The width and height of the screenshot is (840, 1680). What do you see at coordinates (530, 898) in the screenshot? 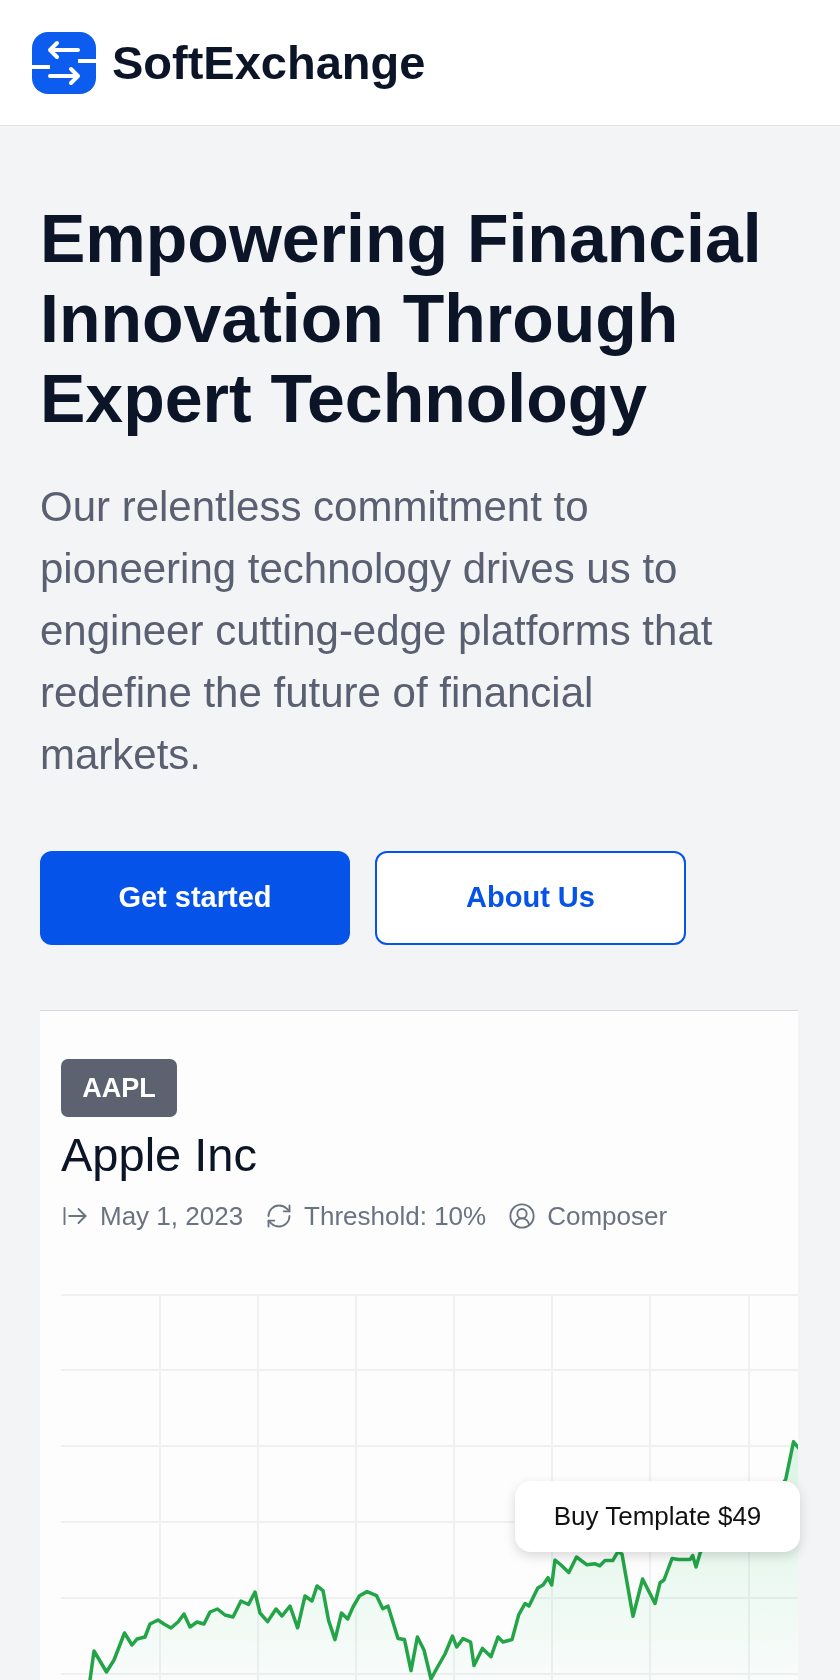
I see `about-button: About Us` at bounding box center [530, 898].